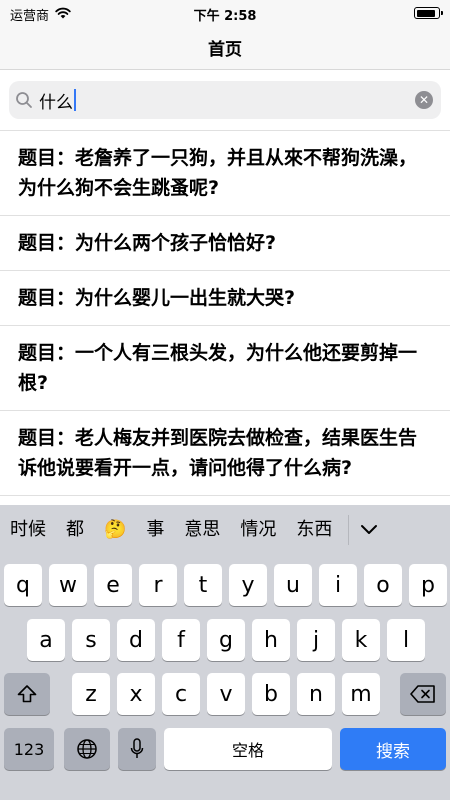 This screenshot has height=800, width=450. What do you see at coordinates (226, 694) in the screenshot?
I see `key-v: v` at bounding box center [226, 694].